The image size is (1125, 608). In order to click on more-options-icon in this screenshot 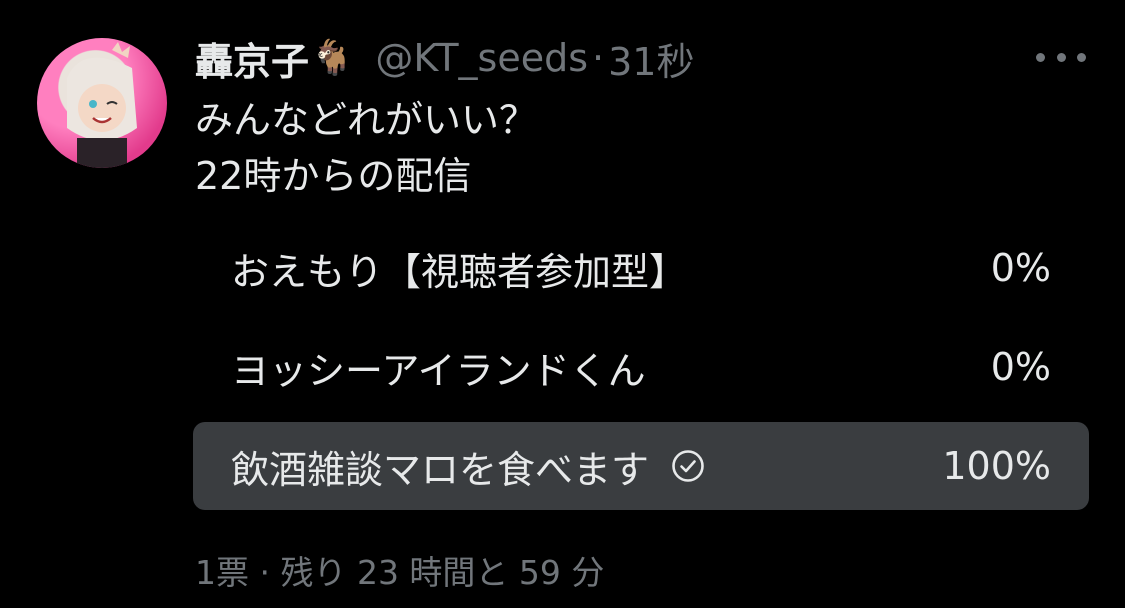, I will do `click(1061, 57)`.